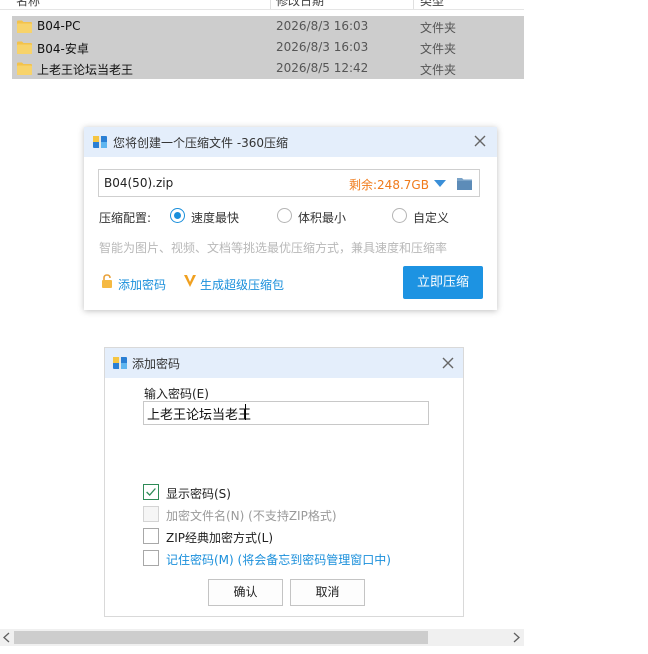  What do you see at coordinates (151, 492) in the screenshot?
I see `checkmark-icon` at bounding box center [151, 492].